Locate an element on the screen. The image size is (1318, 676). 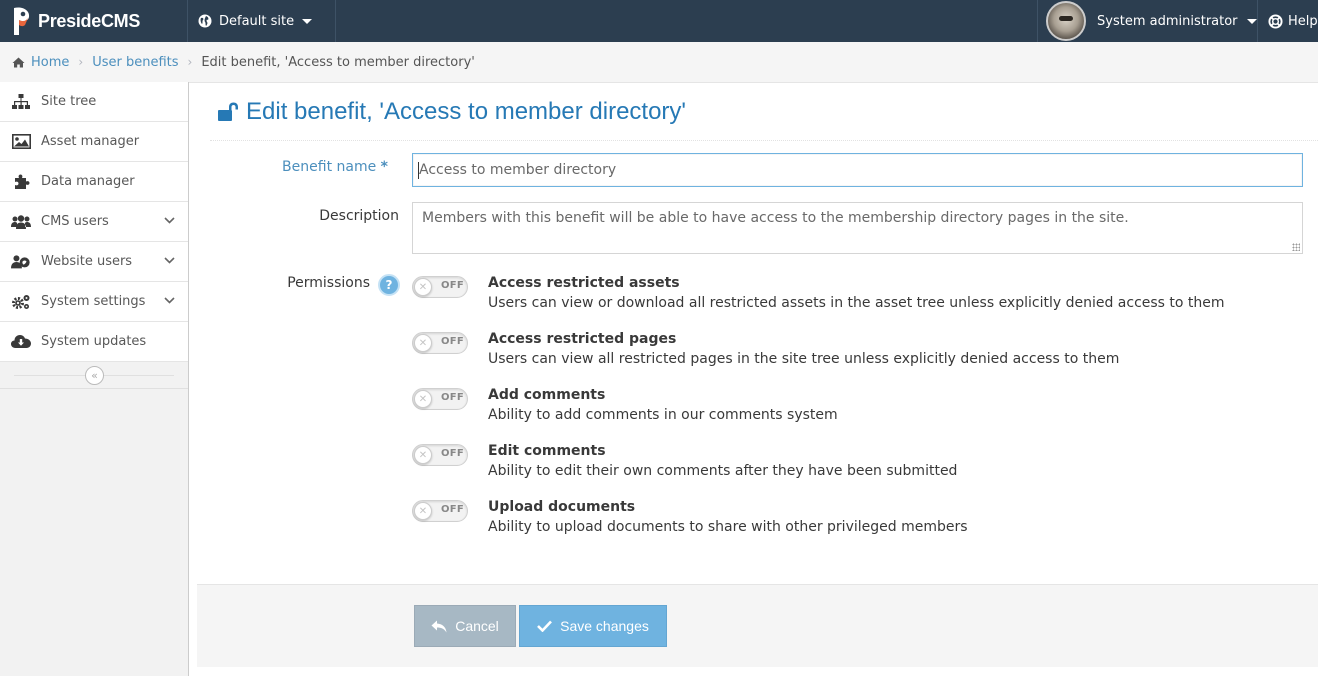
site-picker-label: Default site is located at coordinates (257, 21).